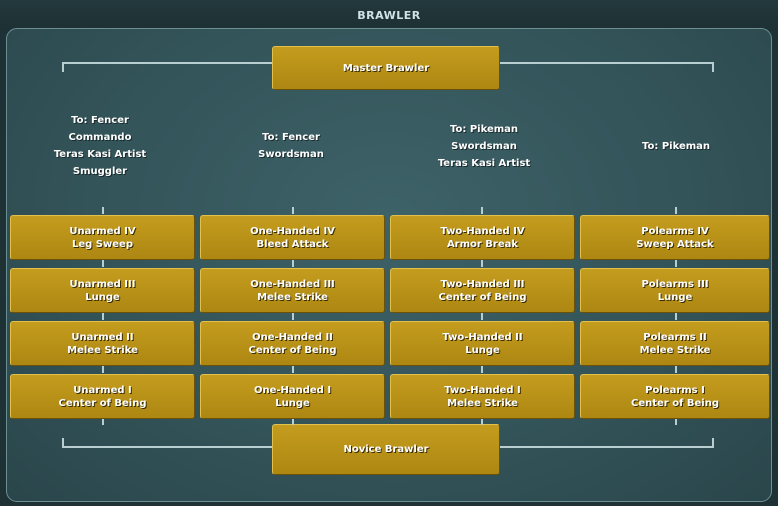 This screenshot has width=778, height=506. What do you see at coordinates (292, 244) in the screenshot?
I see `skill-ability: Bleed Attack` at bounding box center [292, 244].